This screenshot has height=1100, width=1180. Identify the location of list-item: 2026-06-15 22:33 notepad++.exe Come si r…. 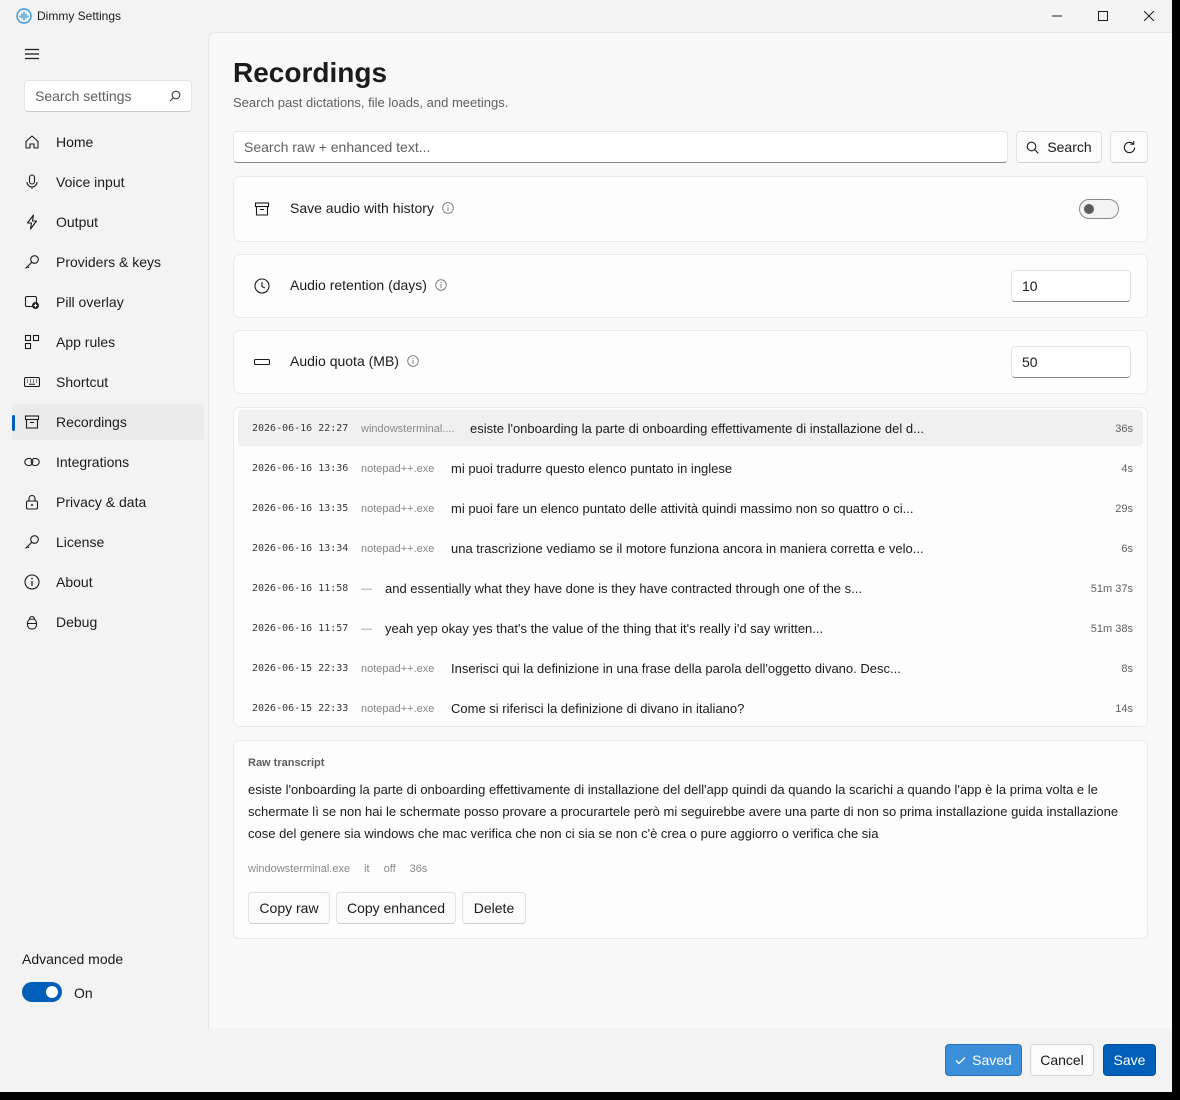
(690, 708).